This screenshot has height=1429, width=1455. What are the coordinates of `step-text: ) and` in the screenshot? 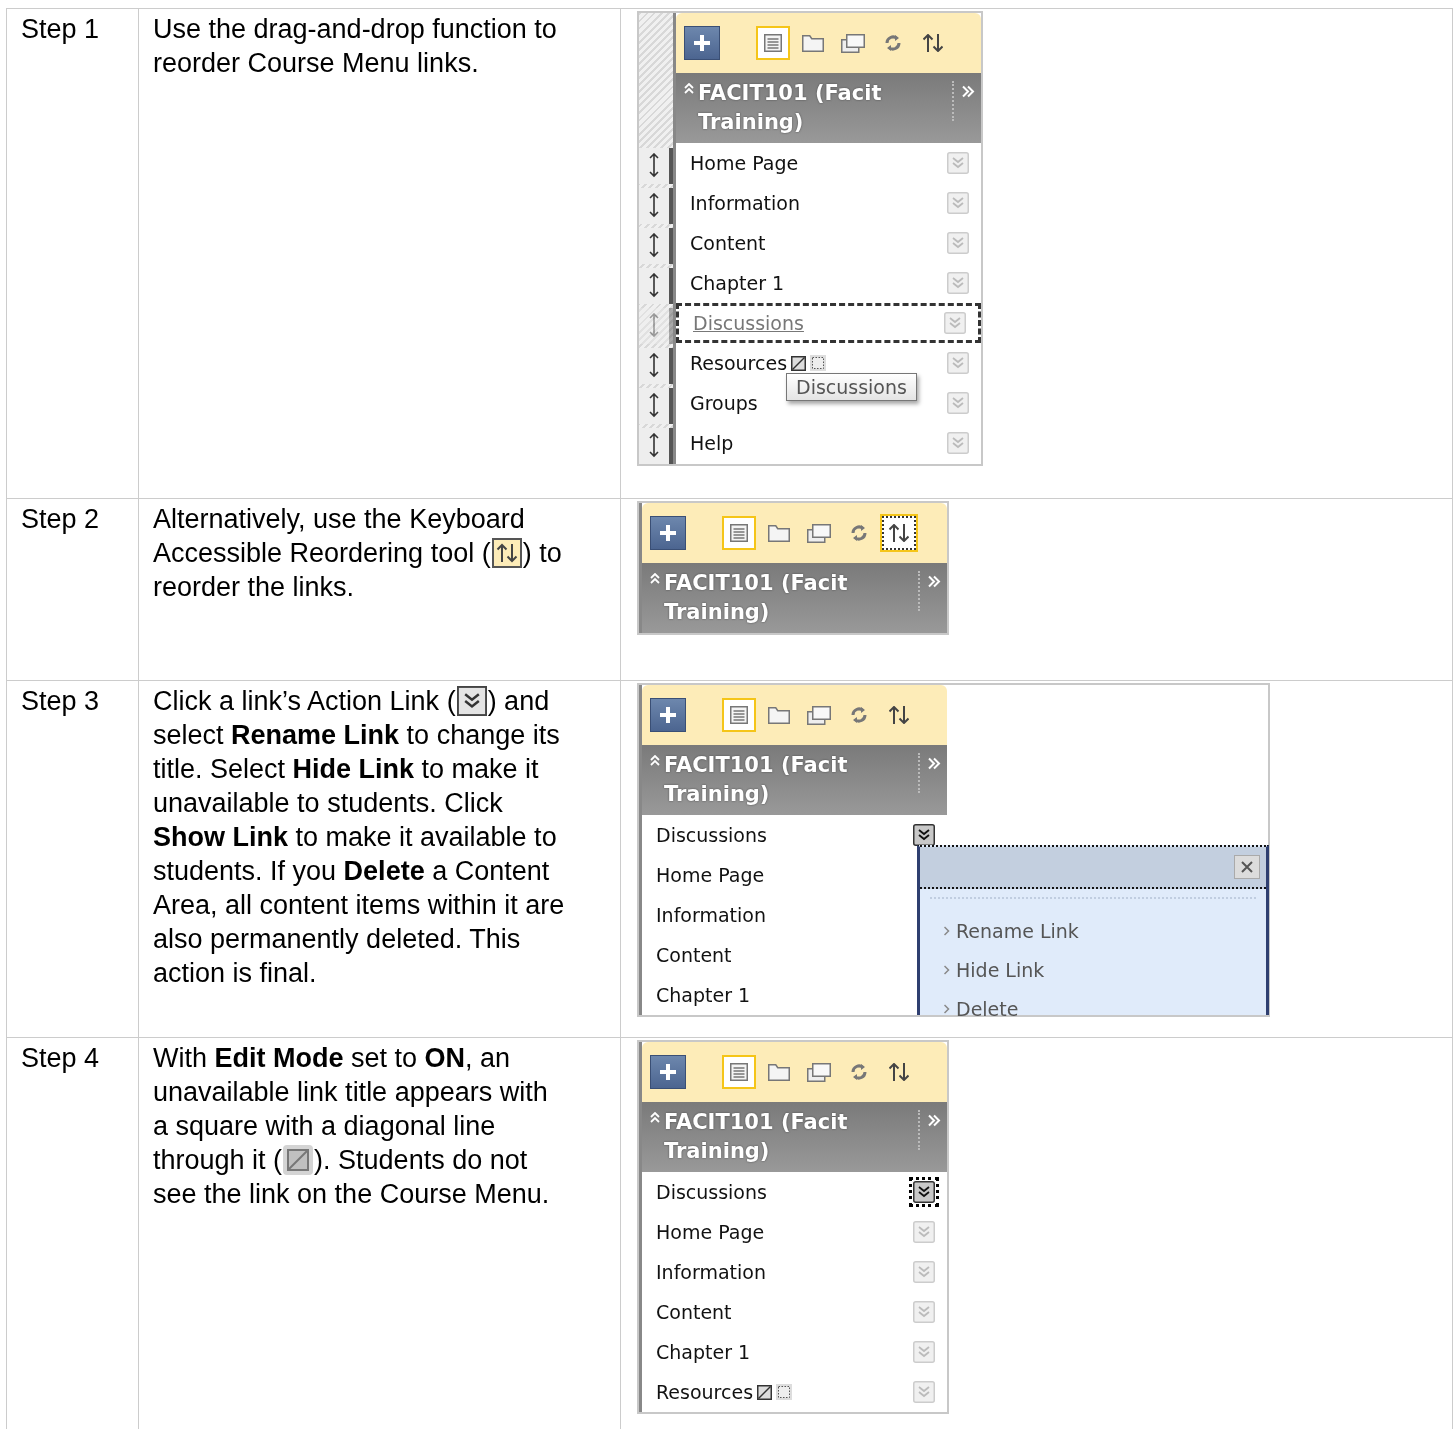 It's located at (518, 701).